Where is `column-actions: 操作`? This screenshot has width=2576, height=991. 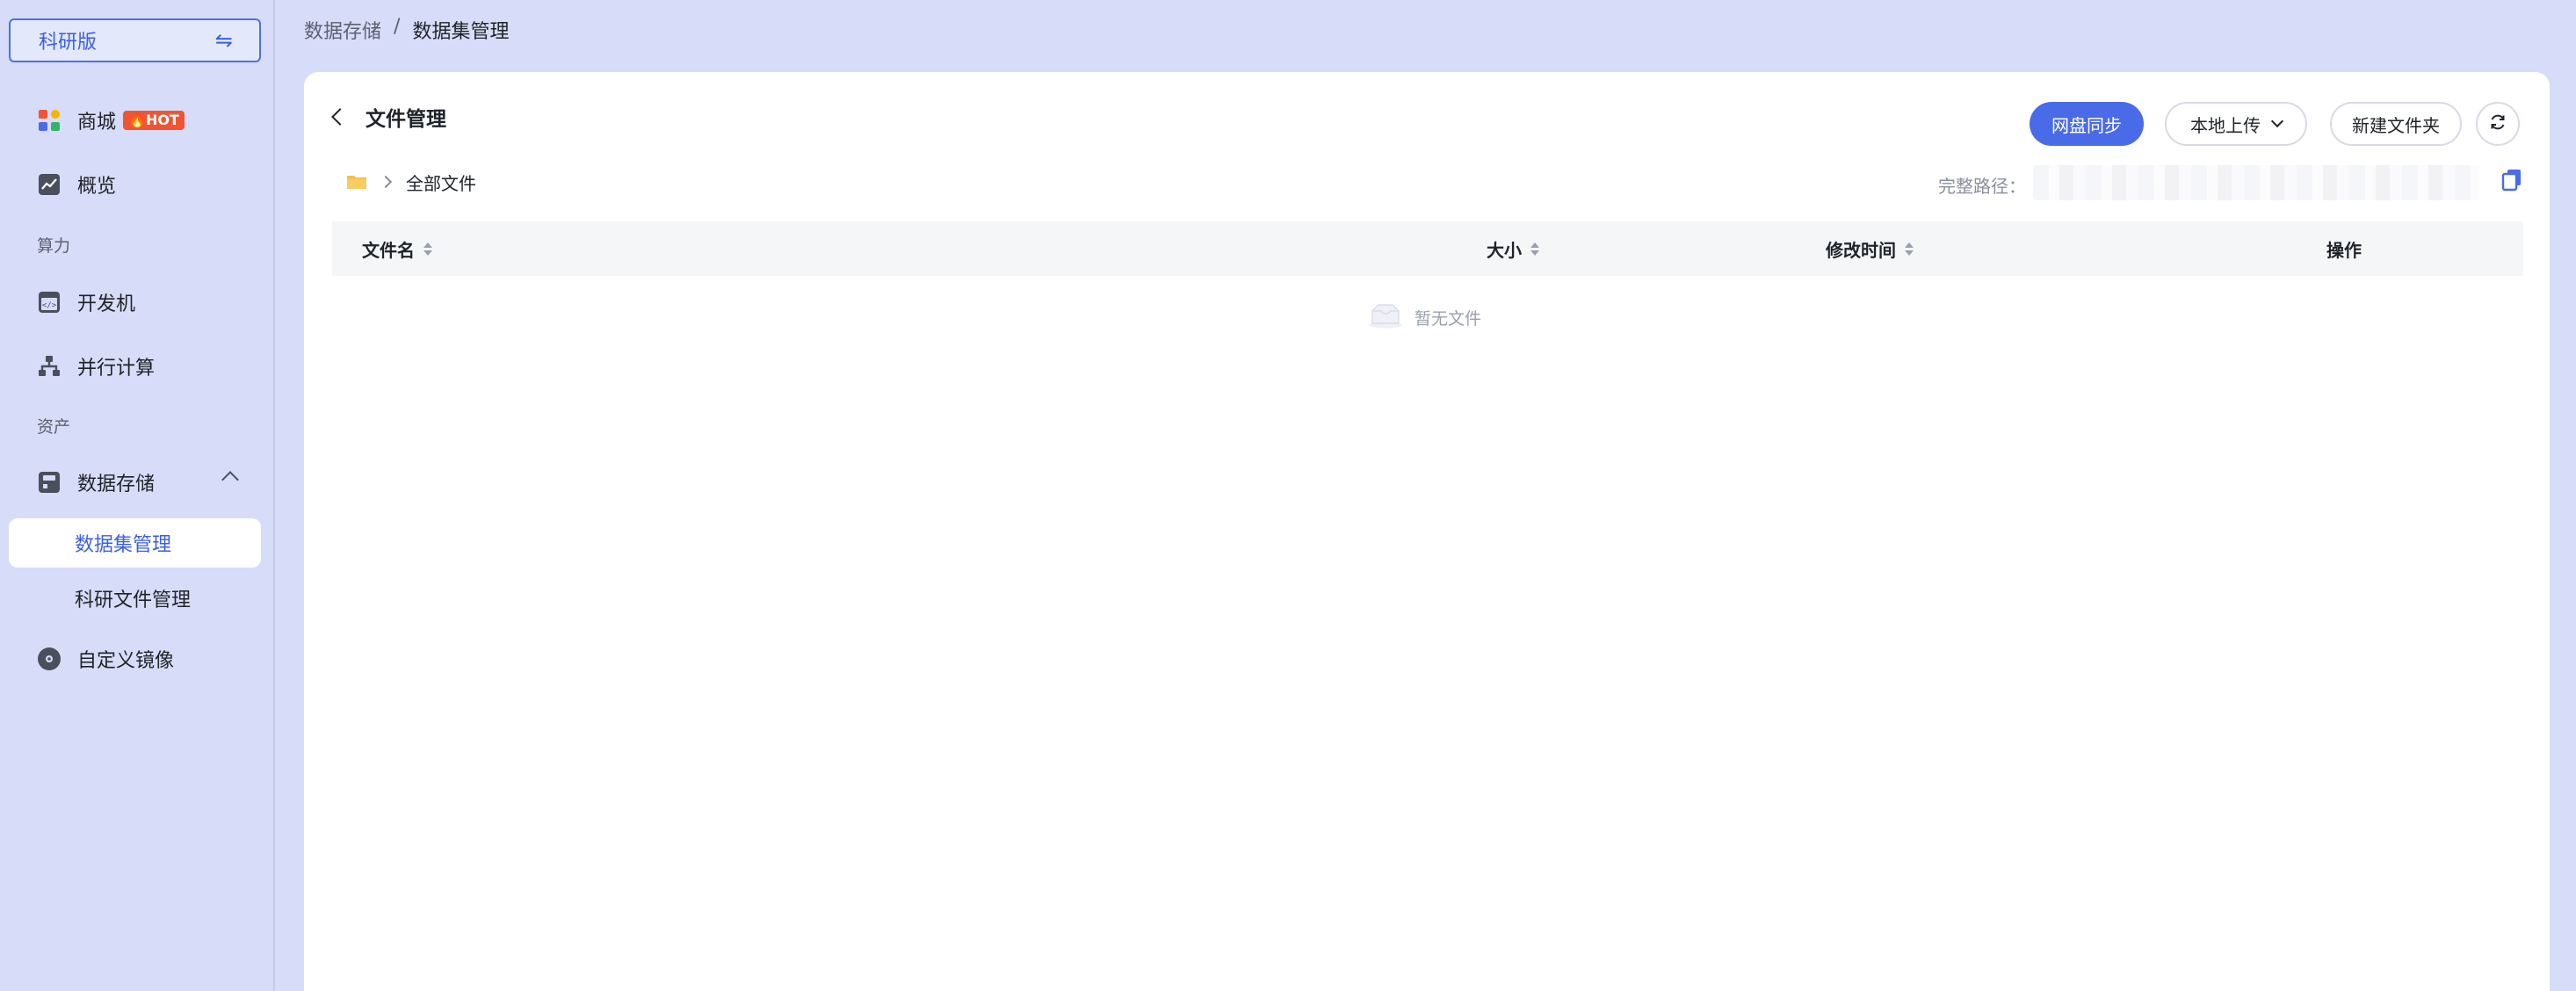
column-actions: 操作 is located at coordinates (2344, 249).